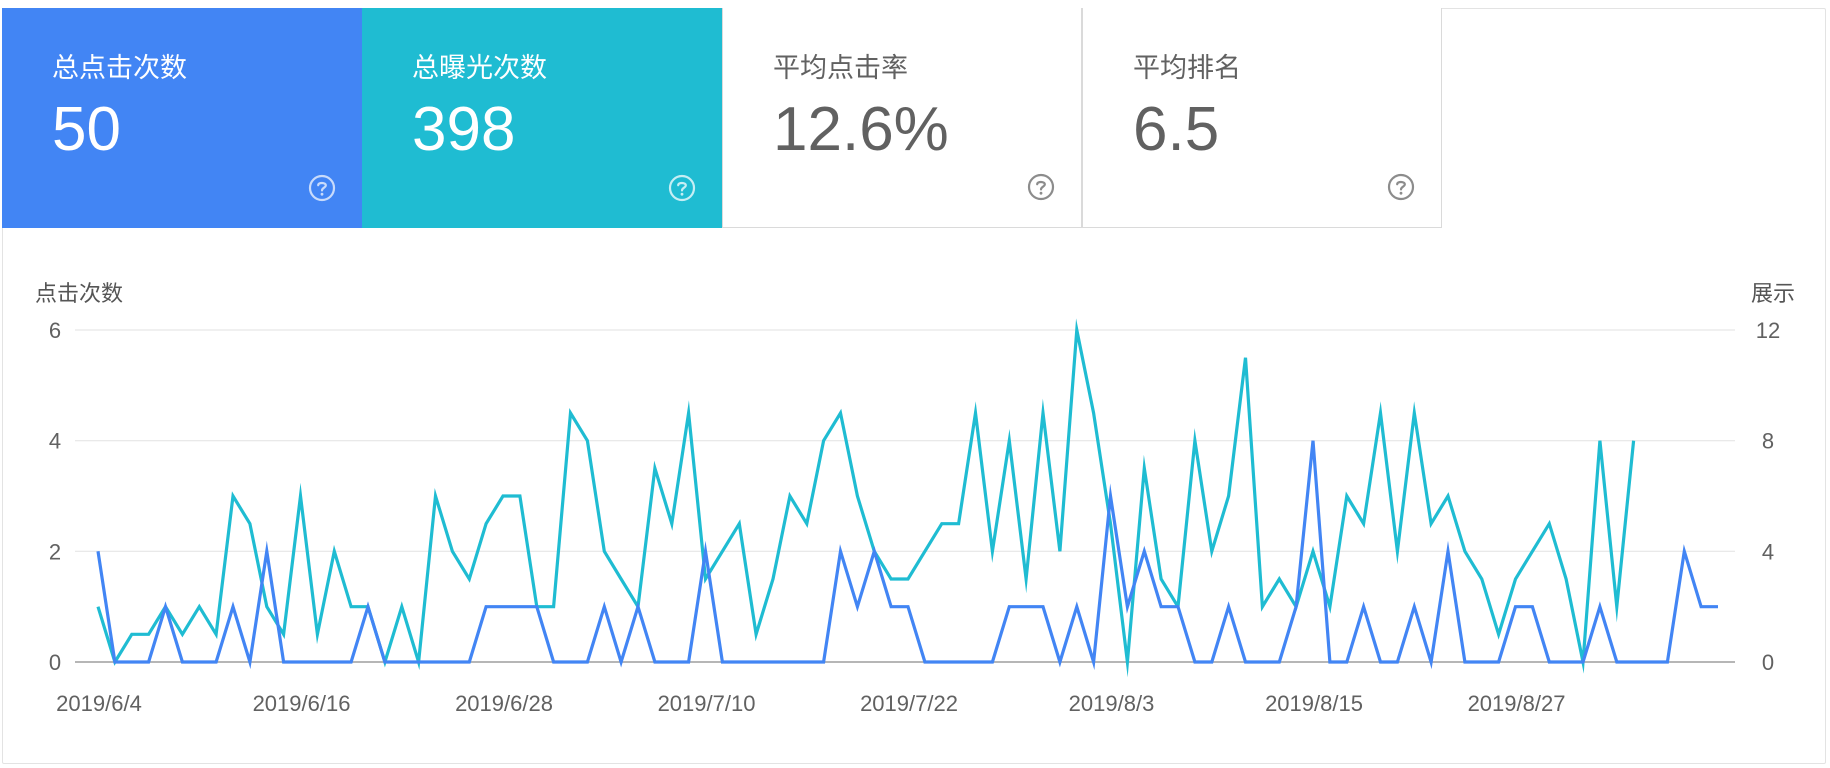 The width and height of the screenshot is (1830, 768). I want to click on x-tick-label: 2019/7/22, so click(909, 703).